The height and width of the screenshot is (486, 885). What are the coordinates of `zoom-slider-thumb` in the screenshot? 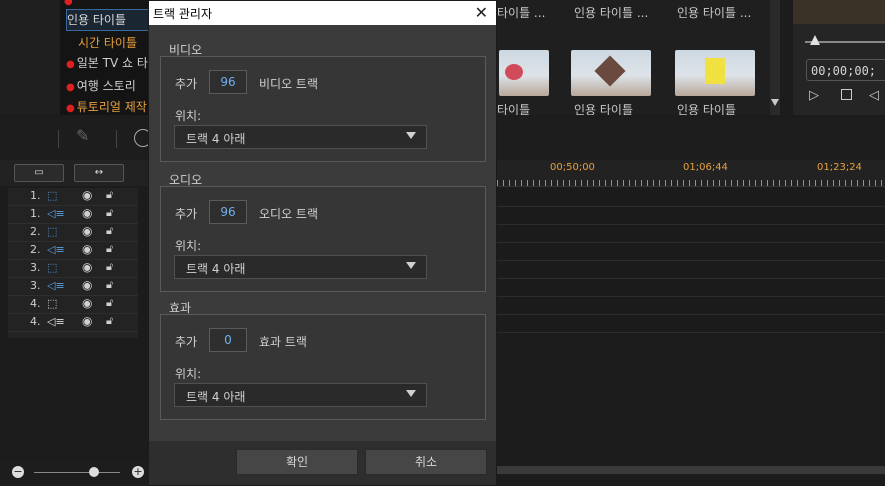 It's located at (94, 472).